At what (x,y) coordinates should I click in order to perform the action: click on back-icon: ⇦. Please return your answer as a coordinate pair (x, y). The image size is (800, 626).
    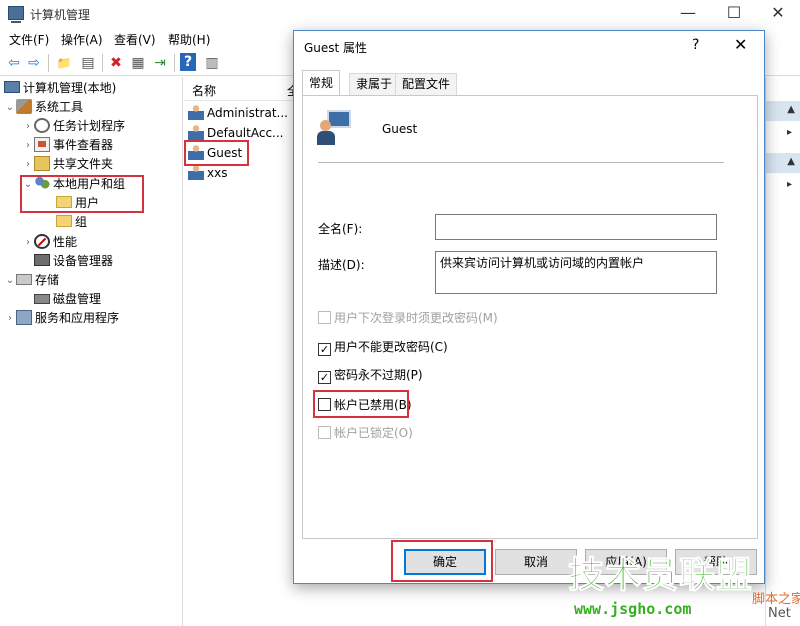
    Looking at the image, I should click on (14, 63).